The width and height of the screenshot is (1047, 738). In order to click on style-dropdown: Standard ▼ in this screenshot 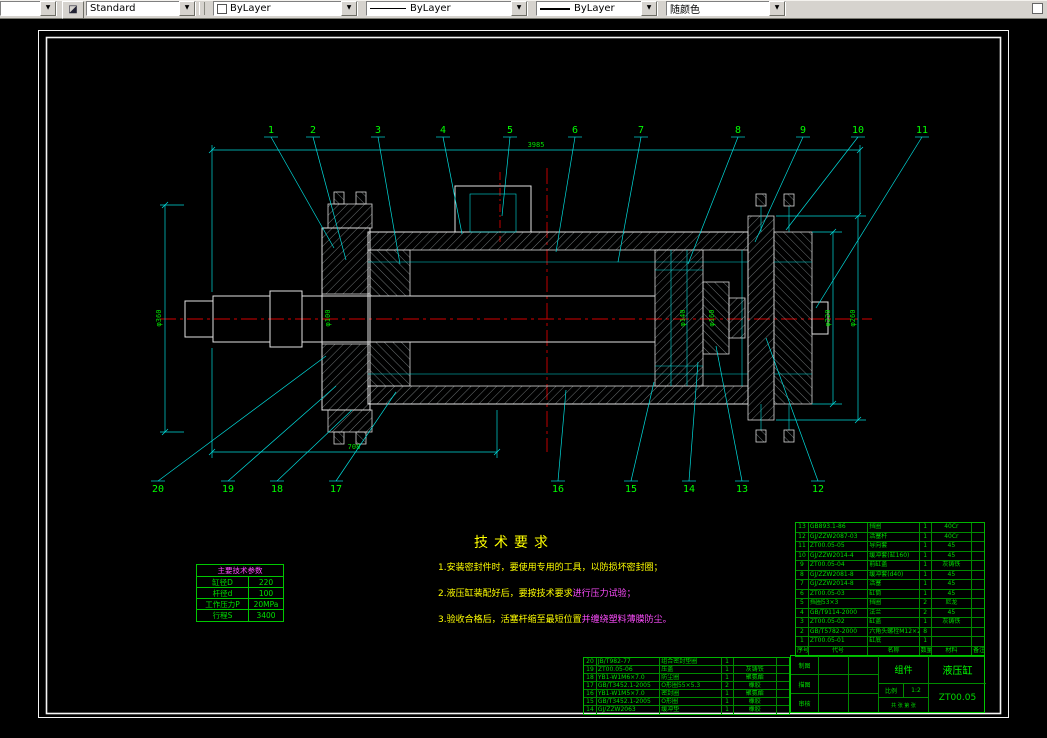, I will do `click(141, 8)`.